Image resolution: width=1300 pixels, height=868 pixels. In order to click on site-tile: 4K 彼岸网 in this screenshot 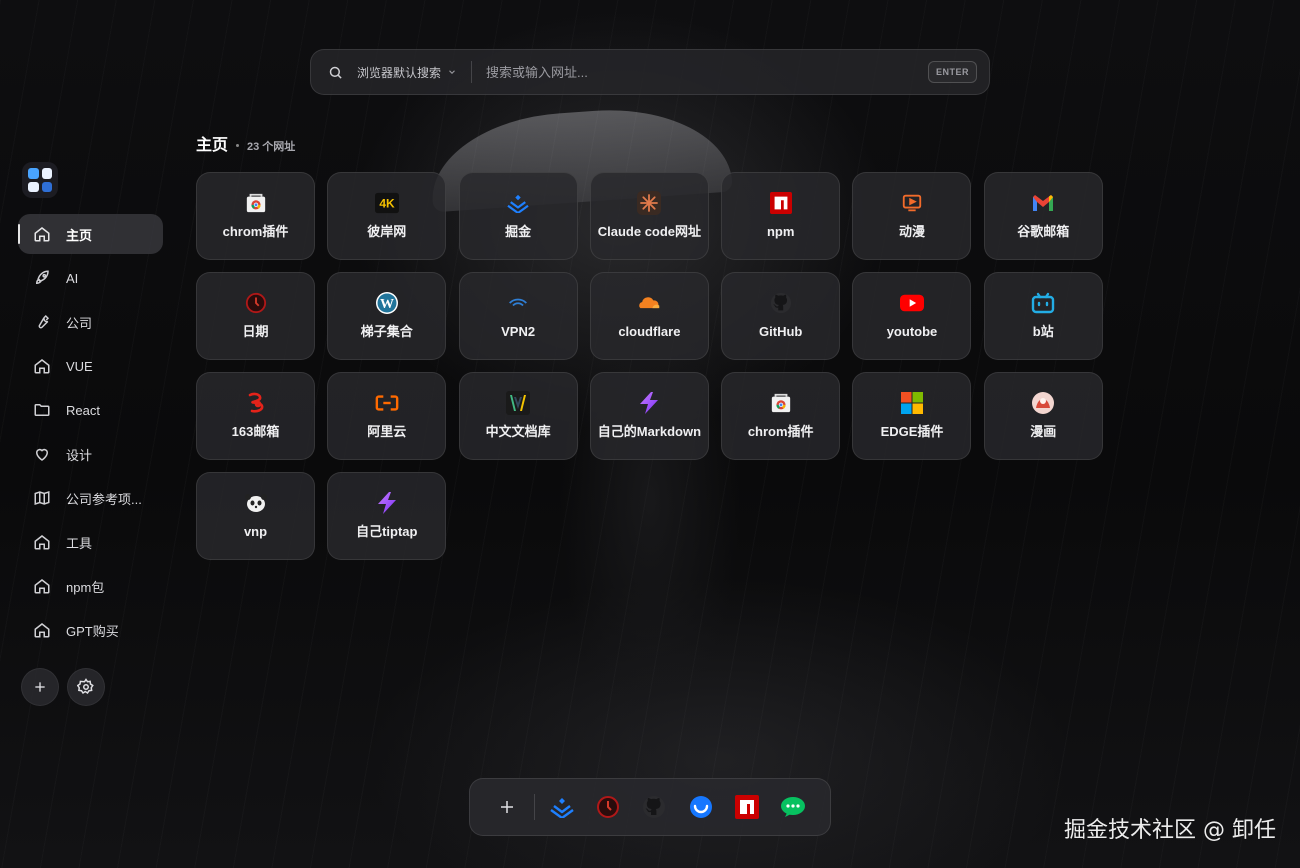, I will do `click(387, 216)`.